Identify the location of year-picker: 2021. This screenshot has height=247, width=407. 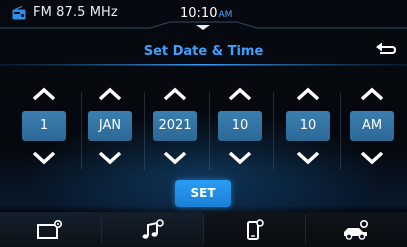
(175, 126).